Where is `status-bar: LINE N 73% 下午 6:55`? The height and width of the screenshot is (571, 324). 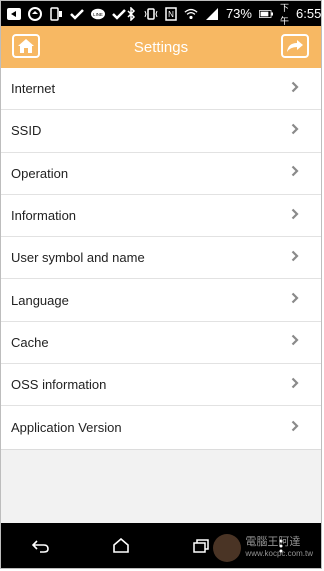 status-bar: LINE N 73% 下午 6:55 is located at coordinates (161, 13).